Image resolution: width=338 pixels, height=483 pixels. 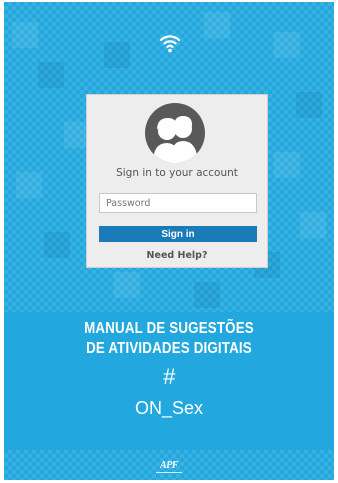 What do you see at coordinates (169, 472) in the screenshot?
I see `logo-underline` at bounding box center [169, 472].